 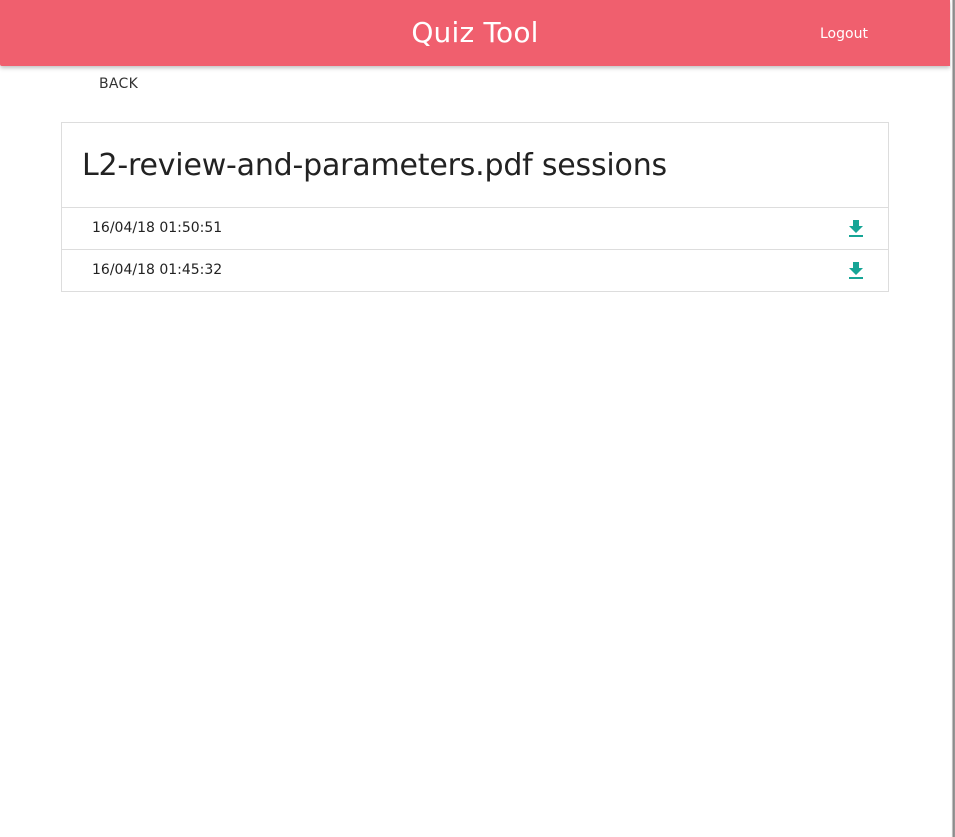 What do you see at coordinates (374, 165) in the screenshot?
I see `page-title: L2-review-and-parameters.pdf sessions` at bounding box center [374, 165].